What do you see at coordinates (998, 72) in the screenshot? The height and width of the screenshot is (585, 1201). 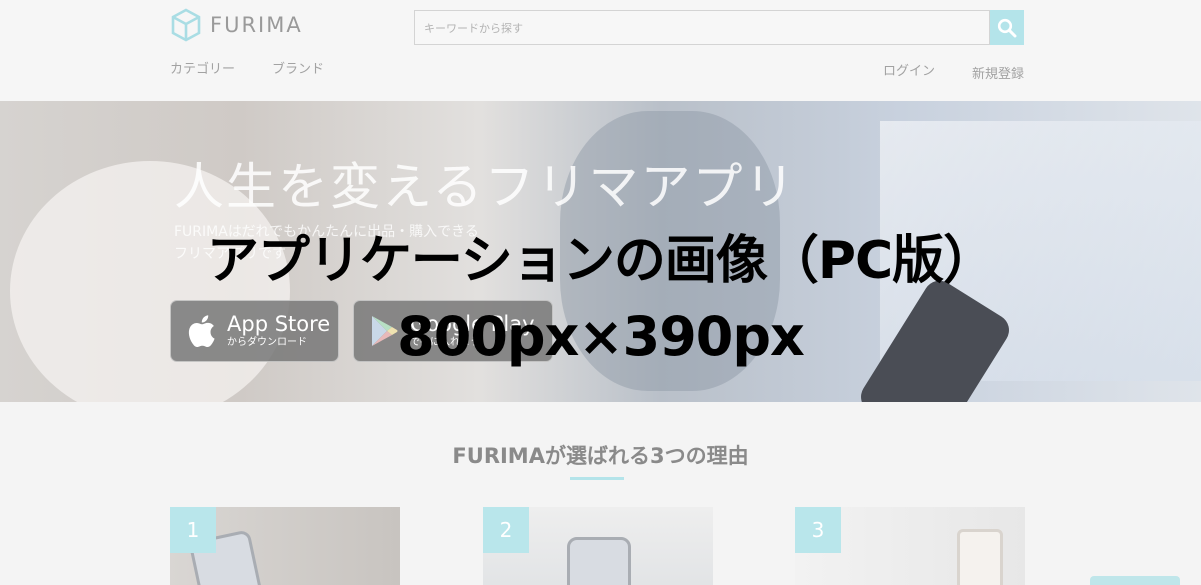 I see `signup-link: 新規登録` at bounding box center [998, 72].